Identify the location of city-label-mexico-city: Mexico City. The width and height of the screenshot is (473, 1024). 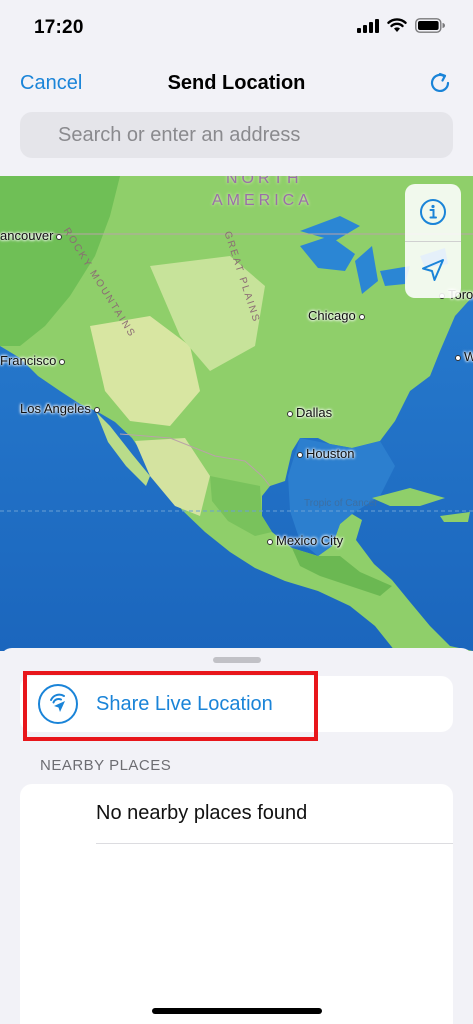
(303, 540).